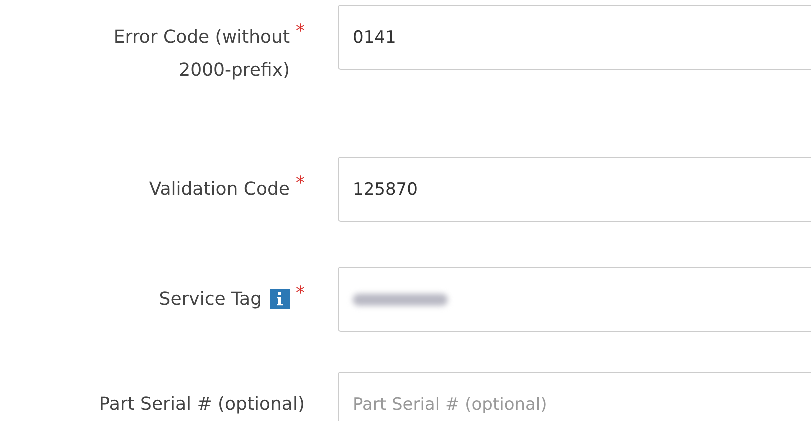  I want to click on input-field: 125870, so click(574, 189).